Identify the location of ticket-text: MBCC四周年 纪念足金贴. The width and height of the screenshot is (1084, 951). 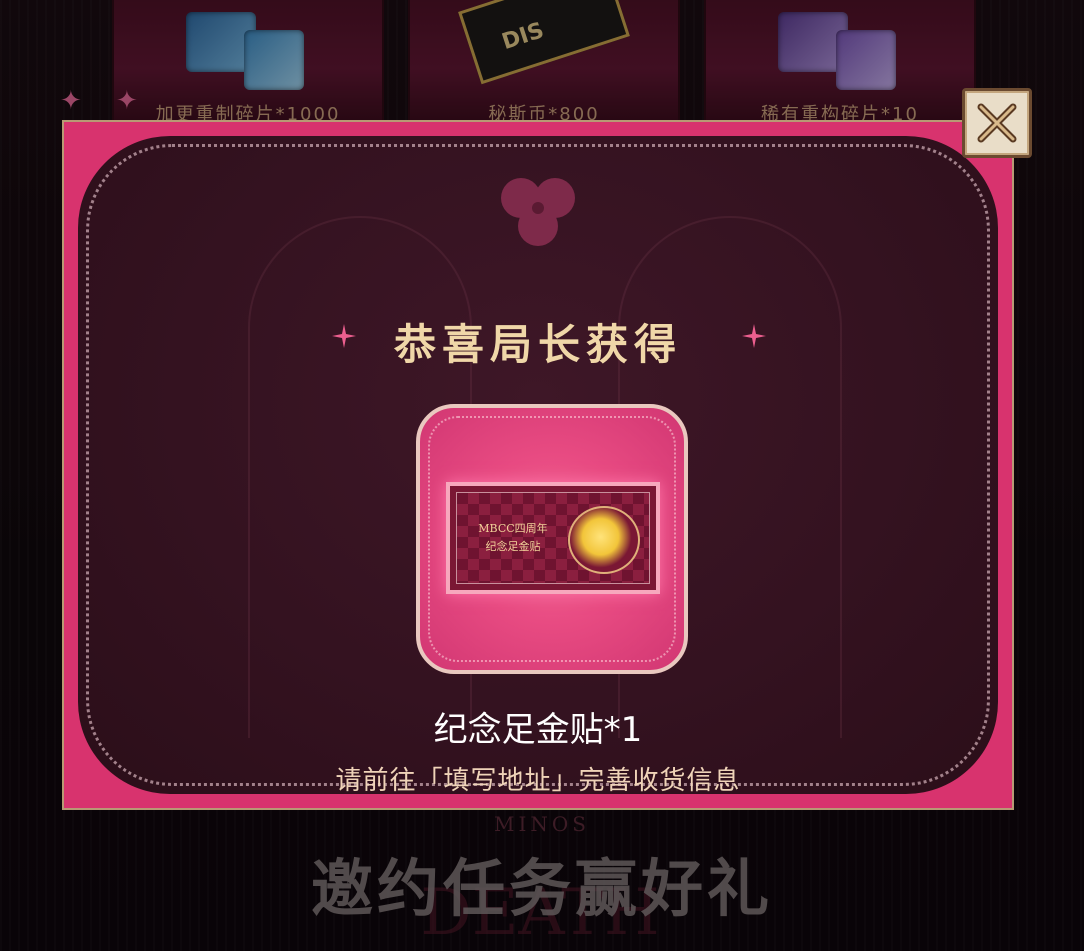
(513, 538).